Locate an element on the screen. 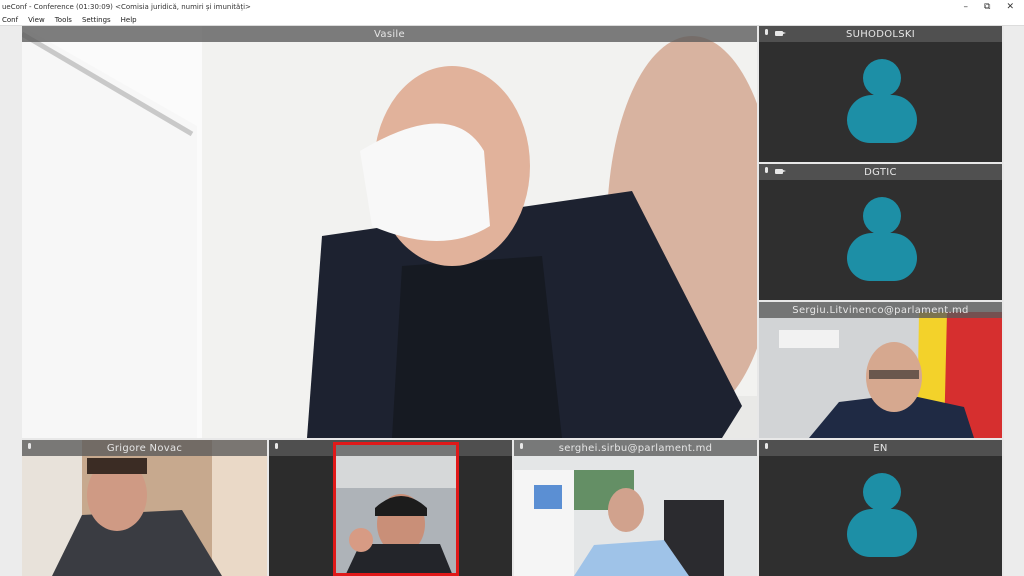  participant-name: SUHODOLSKI is located at coordinates (880, 34).